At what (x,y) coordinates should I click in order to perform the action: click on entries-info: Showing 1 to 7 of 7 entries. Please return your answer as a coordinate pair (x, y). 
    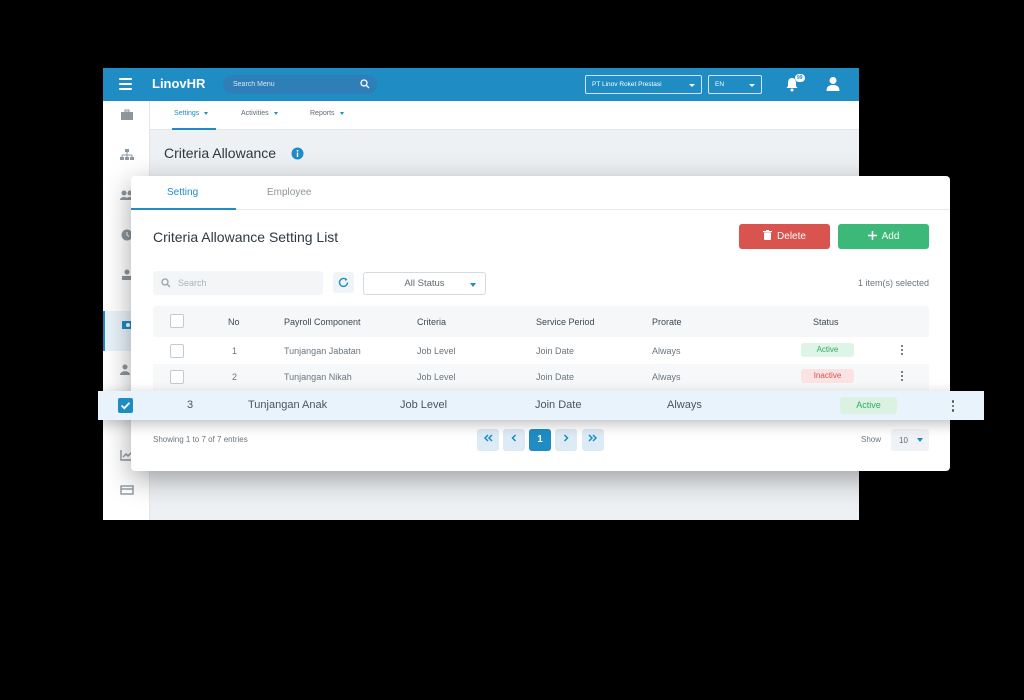
    Looking at the image, I should click on (200, 439).